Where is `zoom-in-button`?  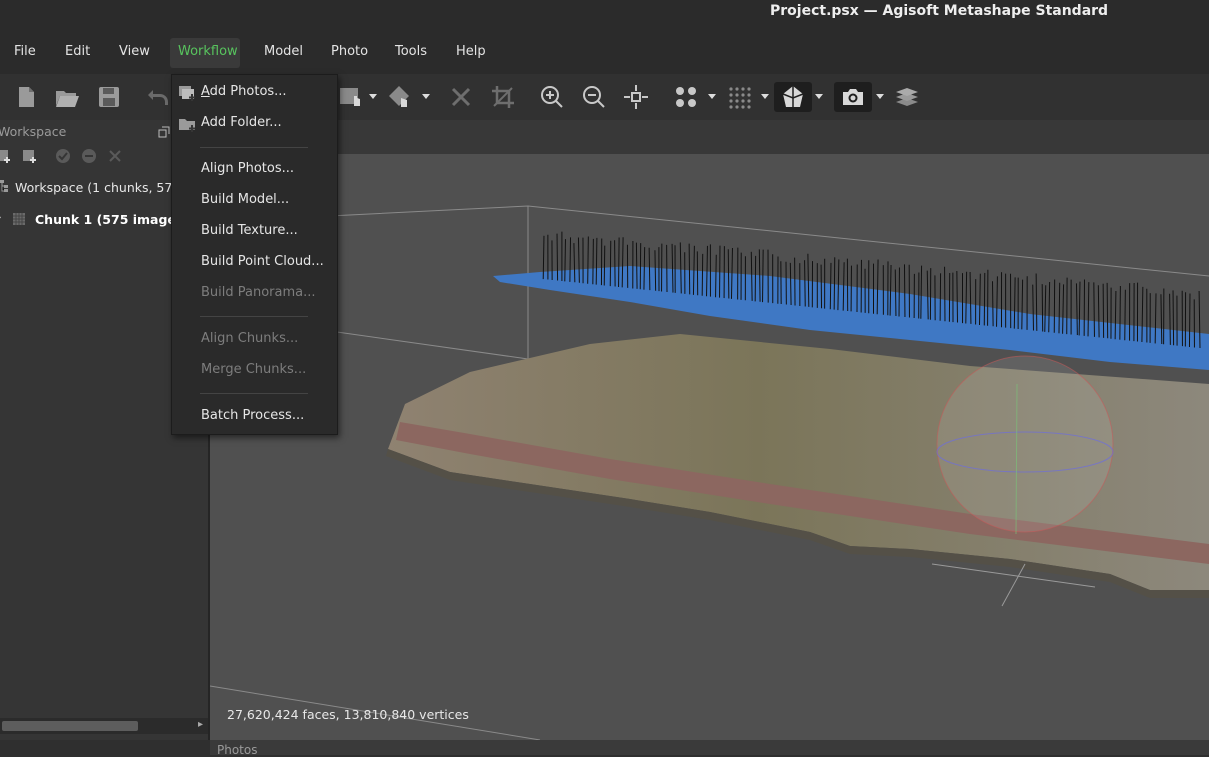 zoom-in-button is located at coordinates (552, 97).